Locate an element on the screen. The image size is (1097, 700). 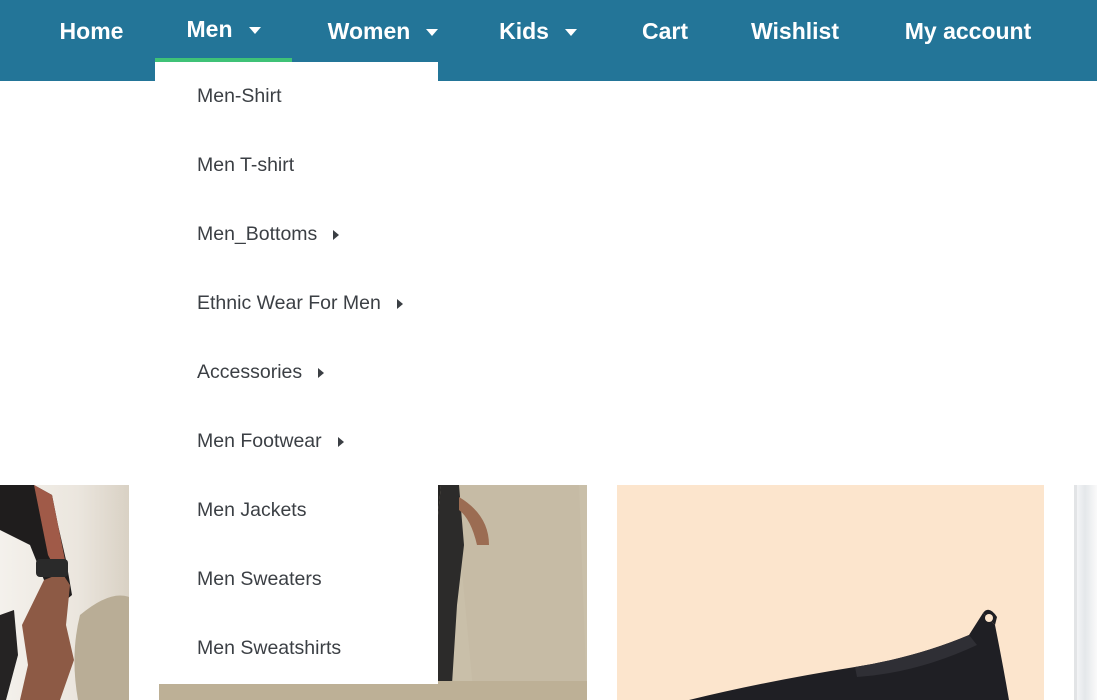
menu-item-men-sweatshirts: Men Sweatshirts is located at coordinates (296, 648).